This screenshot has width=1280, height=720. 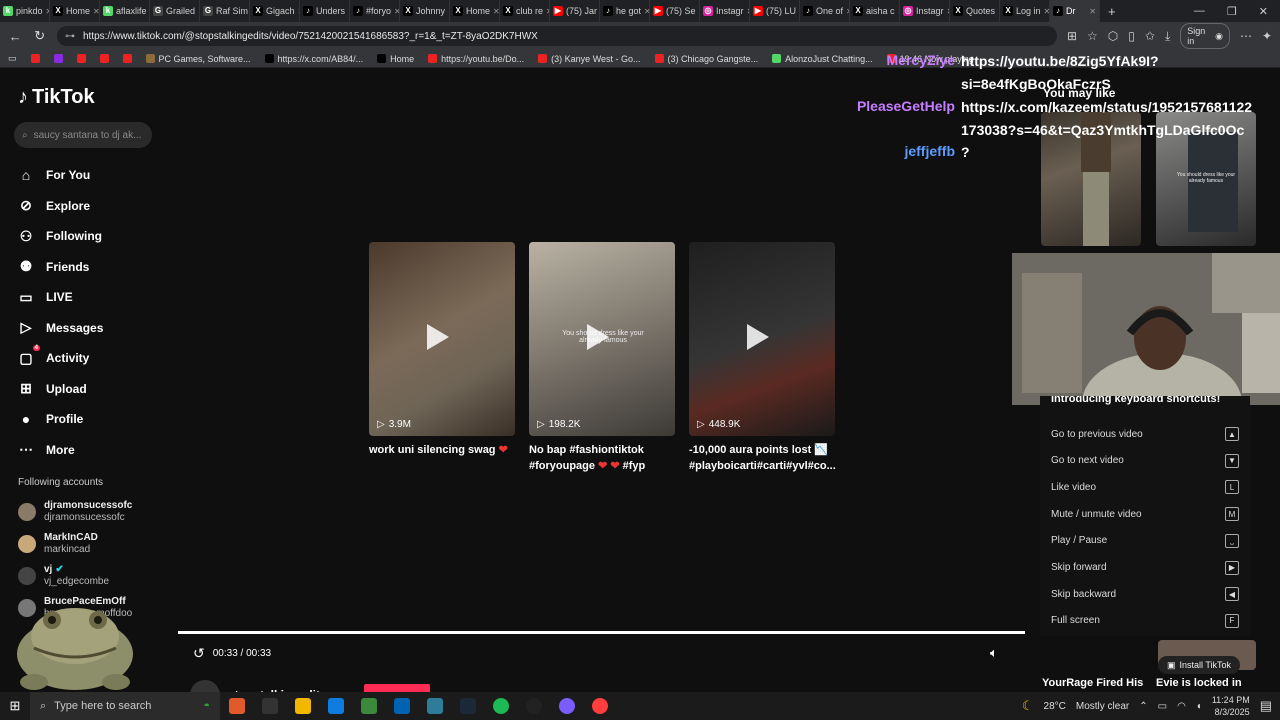 I want to click on chrome-icon, so click(x=368, y=706).